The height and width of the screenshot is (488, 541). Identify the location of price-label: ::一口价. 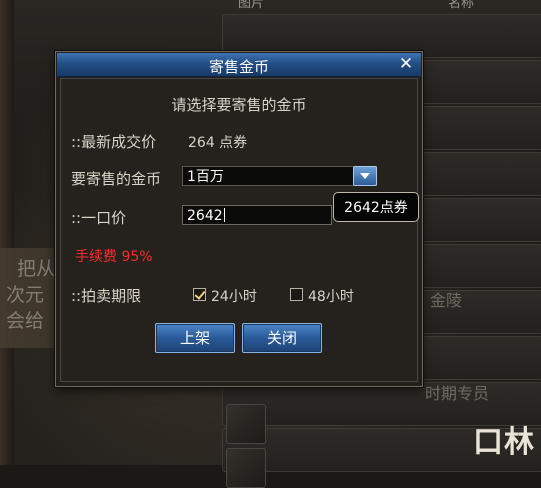
(99, 218).